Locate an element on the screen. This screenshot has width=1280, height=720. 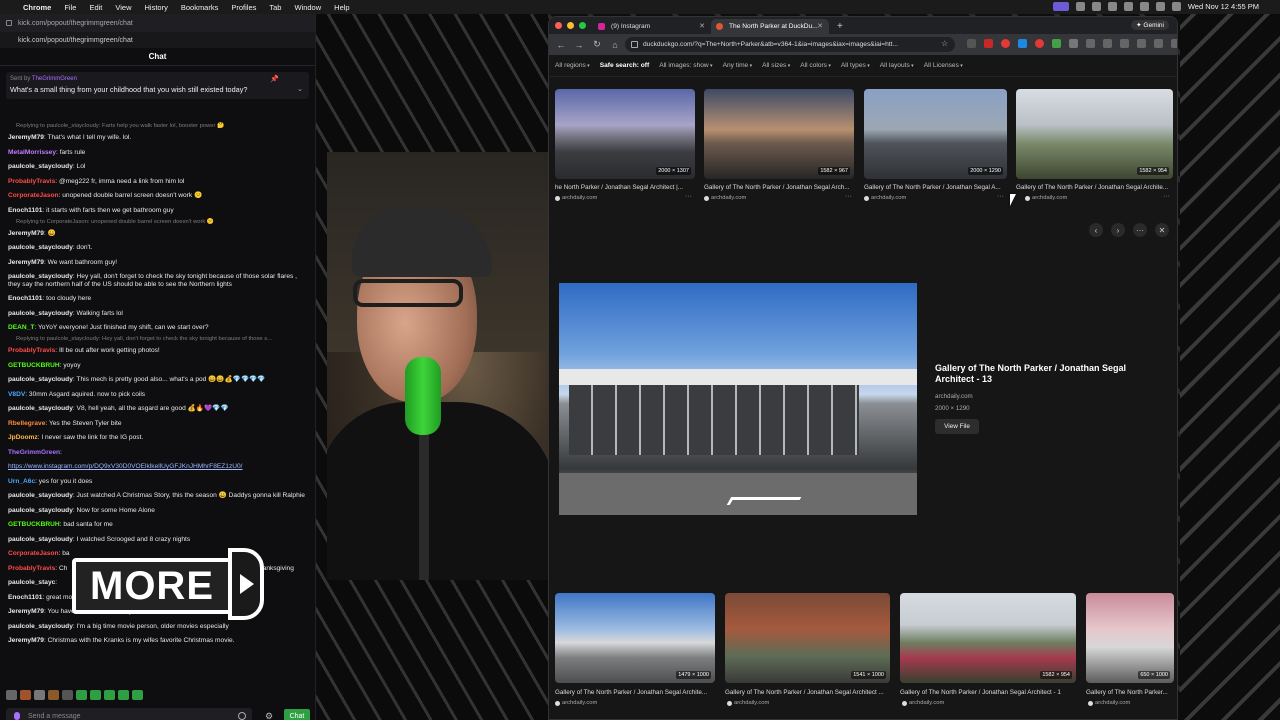
menu-help: Help is located at coordinates (341, 7).